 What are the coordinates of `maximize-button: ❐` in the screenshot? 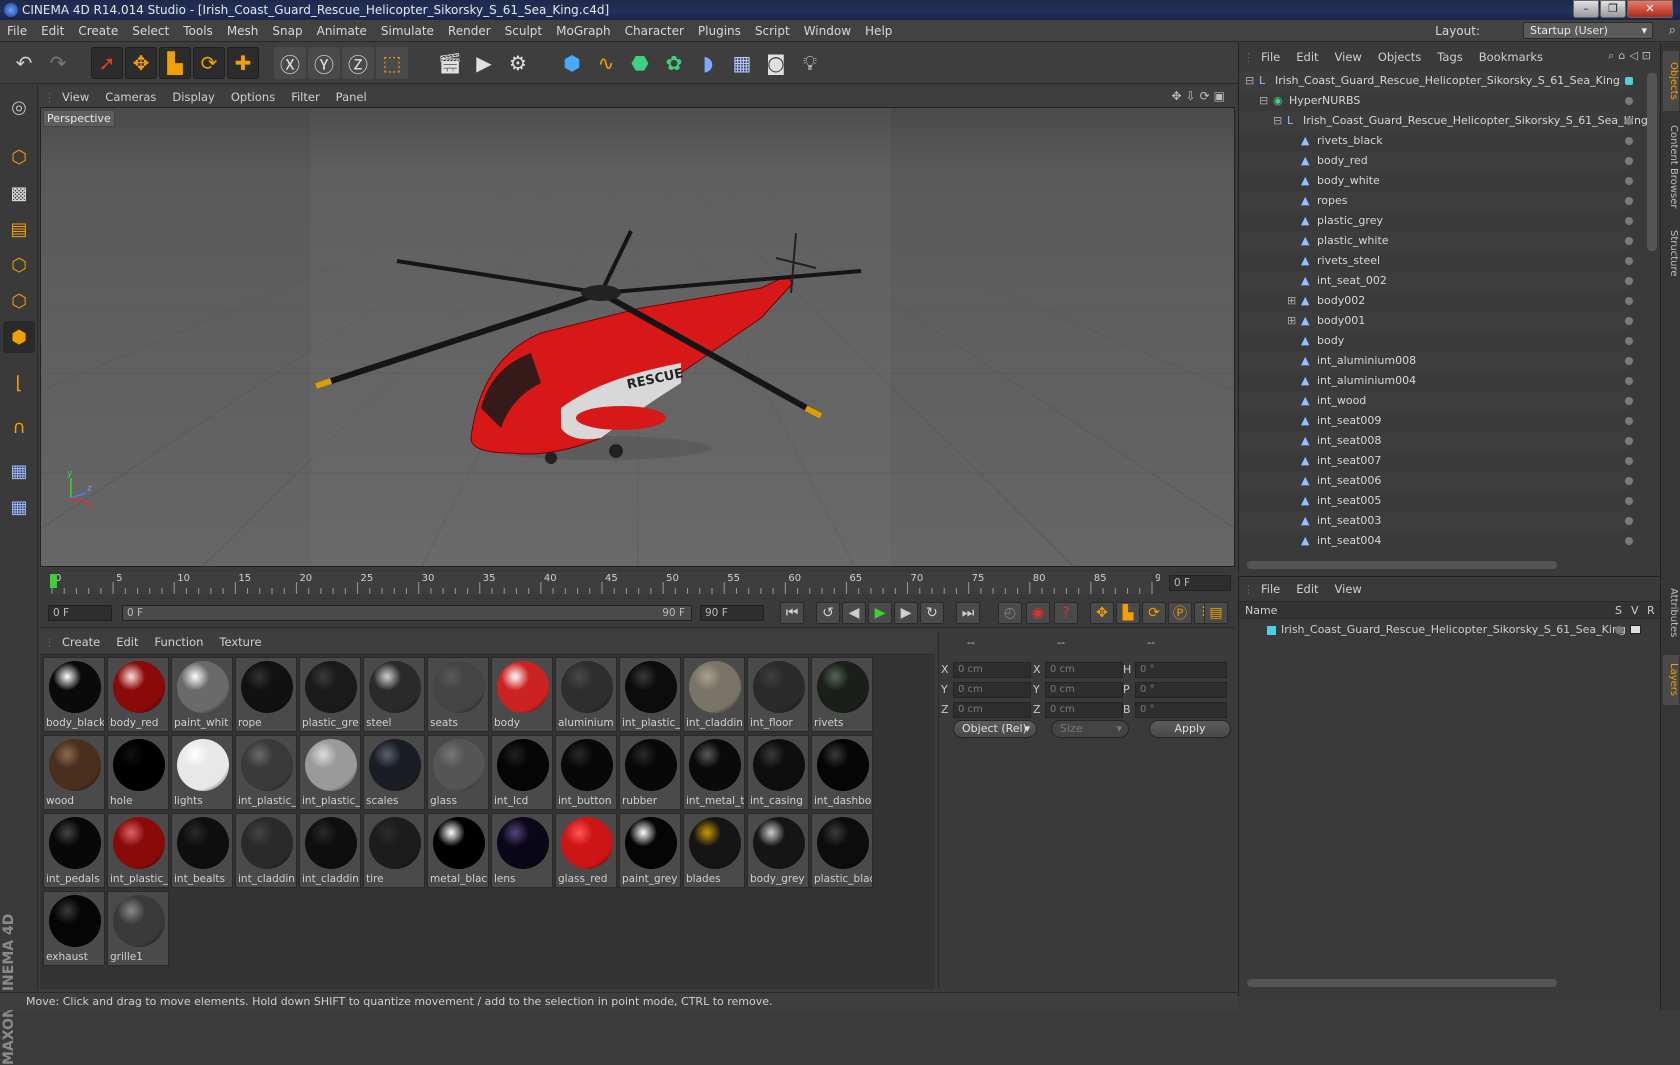 It's located at (1613, 9).